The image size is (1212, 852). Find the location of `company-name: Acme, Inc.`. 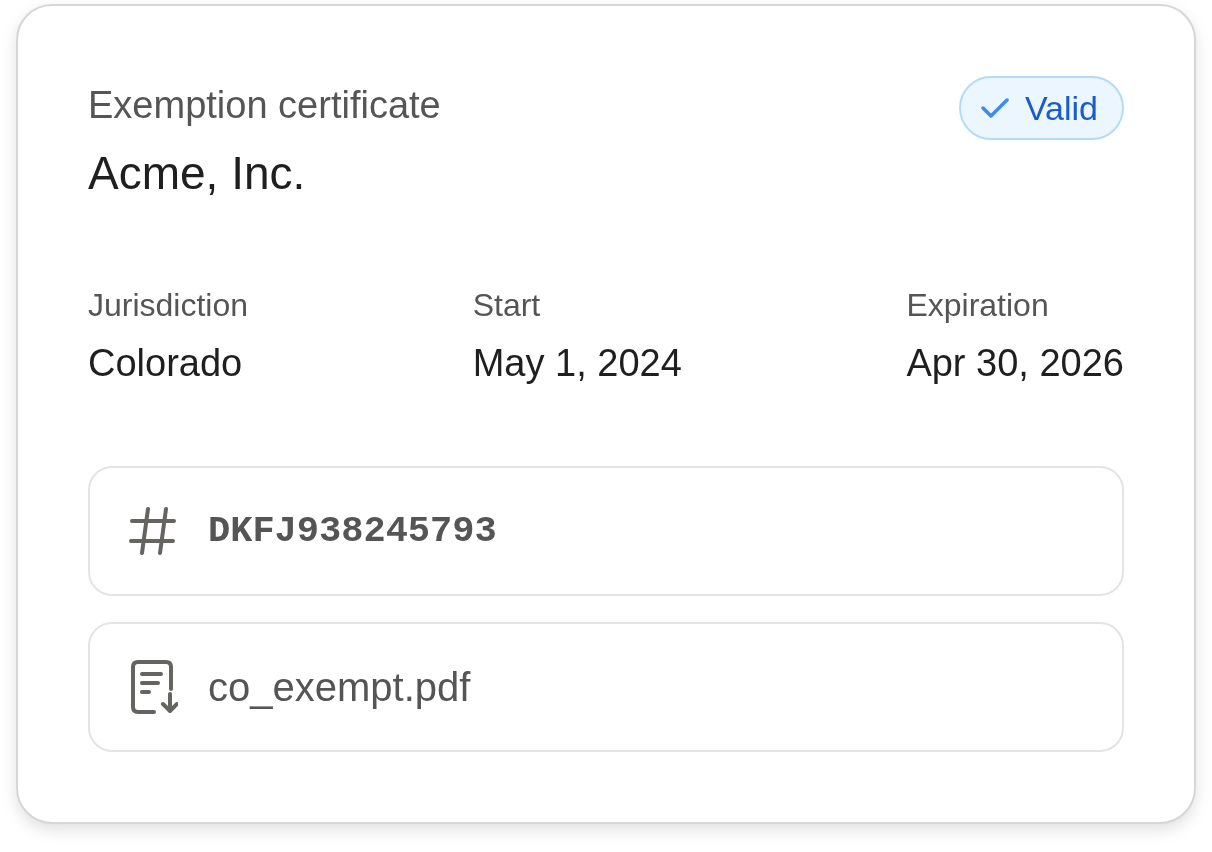

company-name: Acme, Inc. is located at coordinates (197, 173).